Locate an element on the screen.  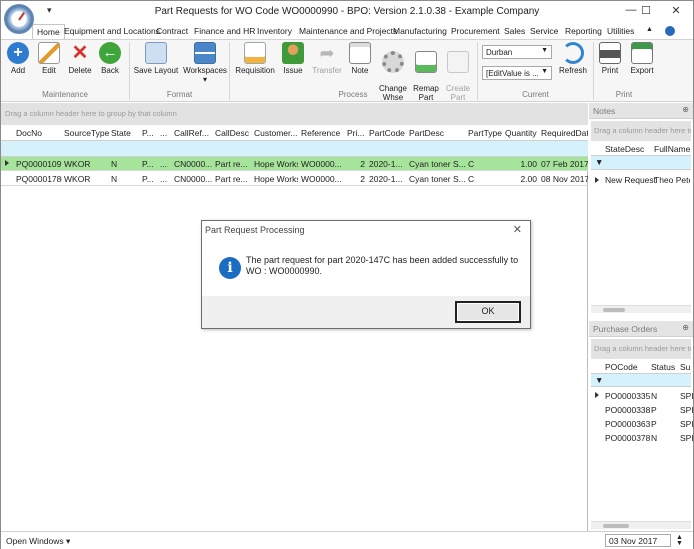
column-header: Status is located at coordinates (663, 367).